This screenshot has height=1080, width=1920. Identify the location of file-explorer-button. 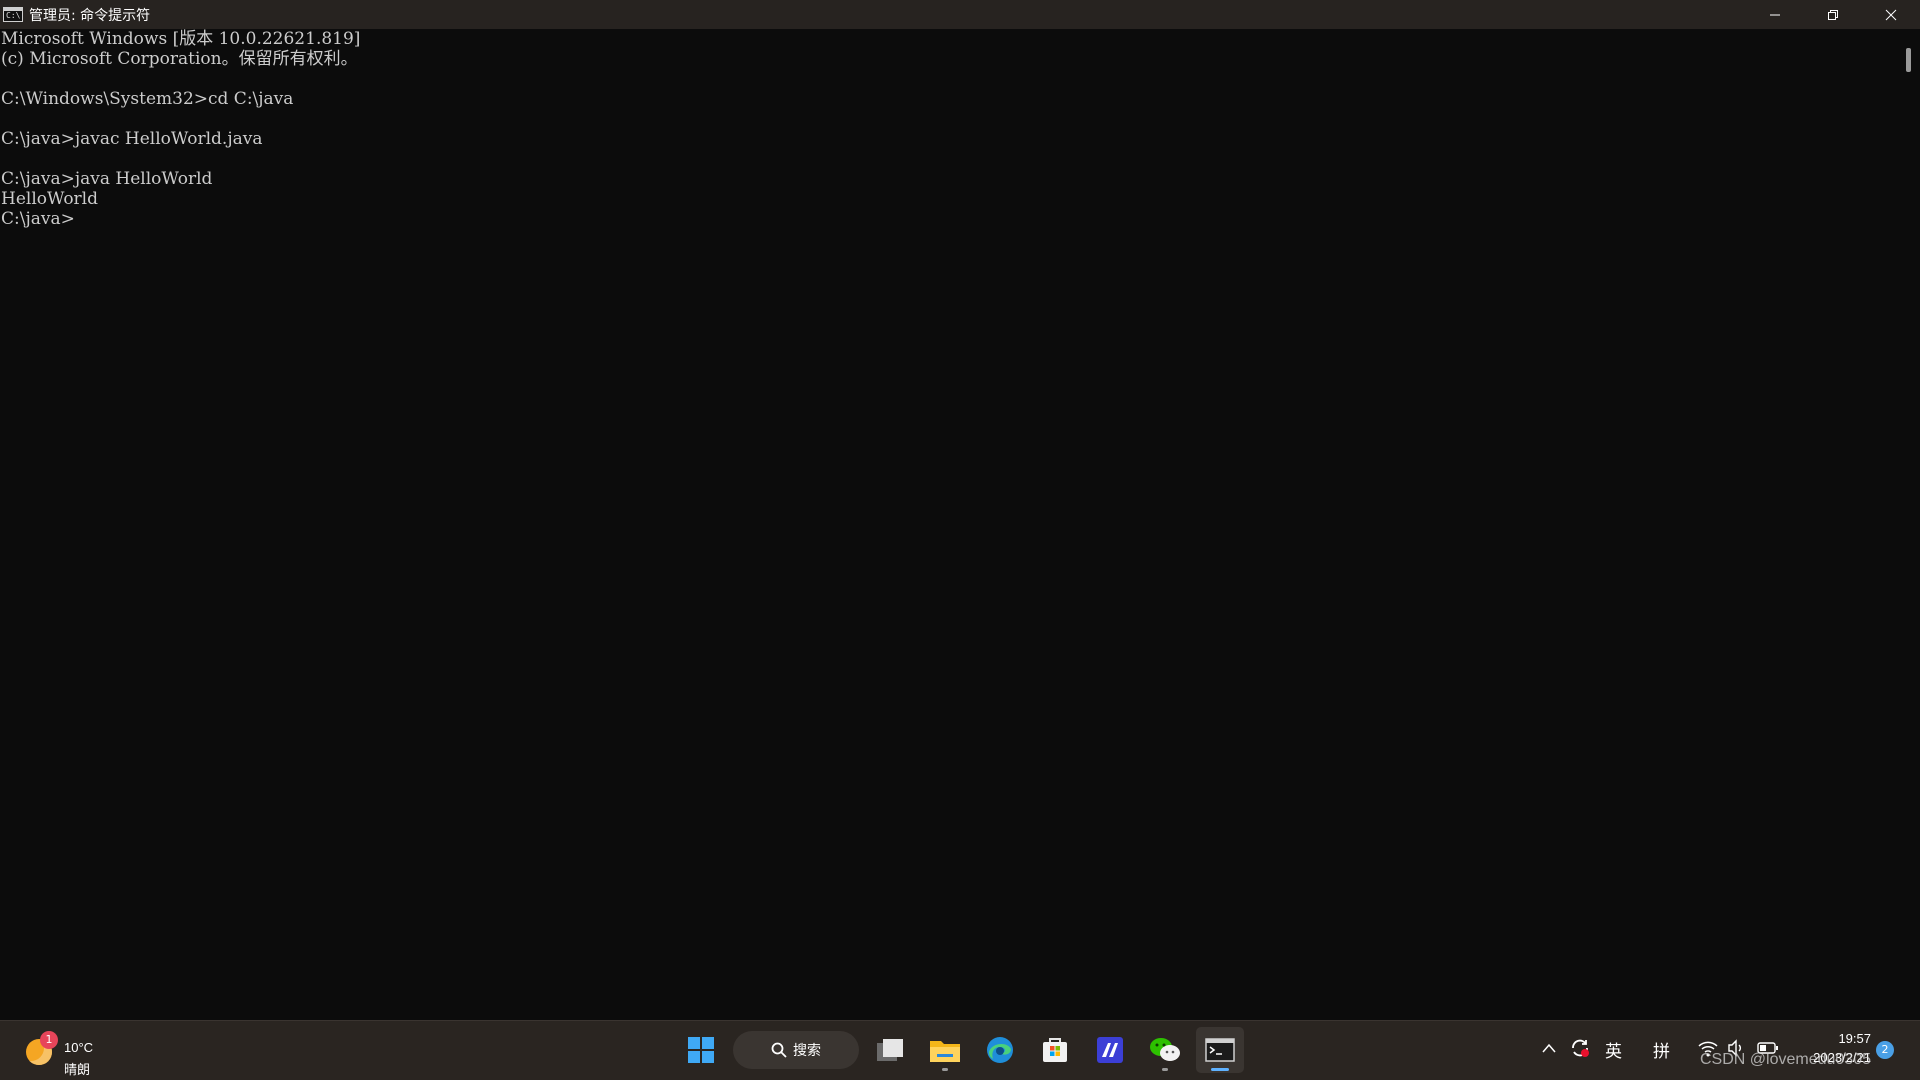
(945, 1050).